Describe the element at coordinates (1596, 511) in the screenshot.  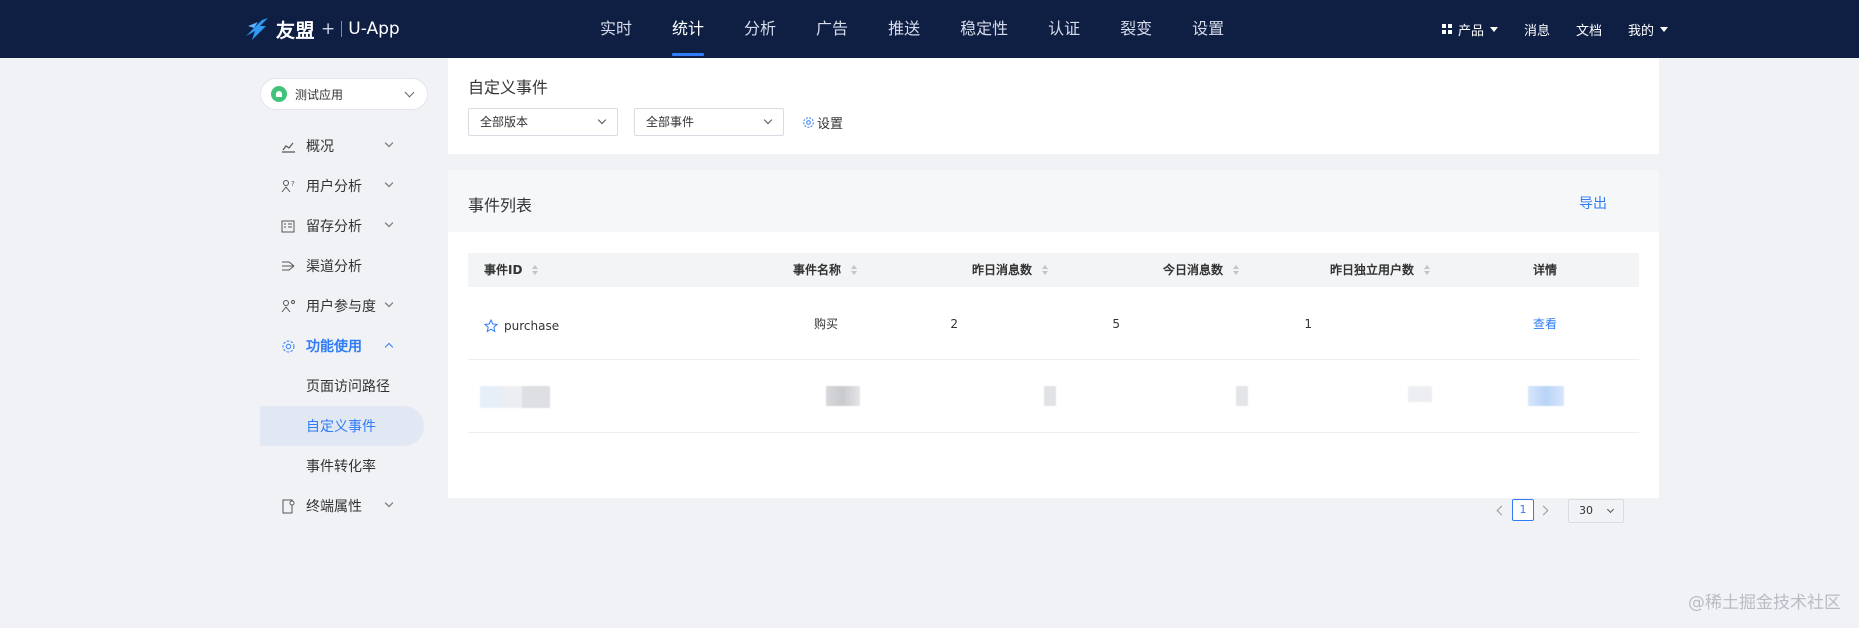
I see `page-size-select: 30` at that location.